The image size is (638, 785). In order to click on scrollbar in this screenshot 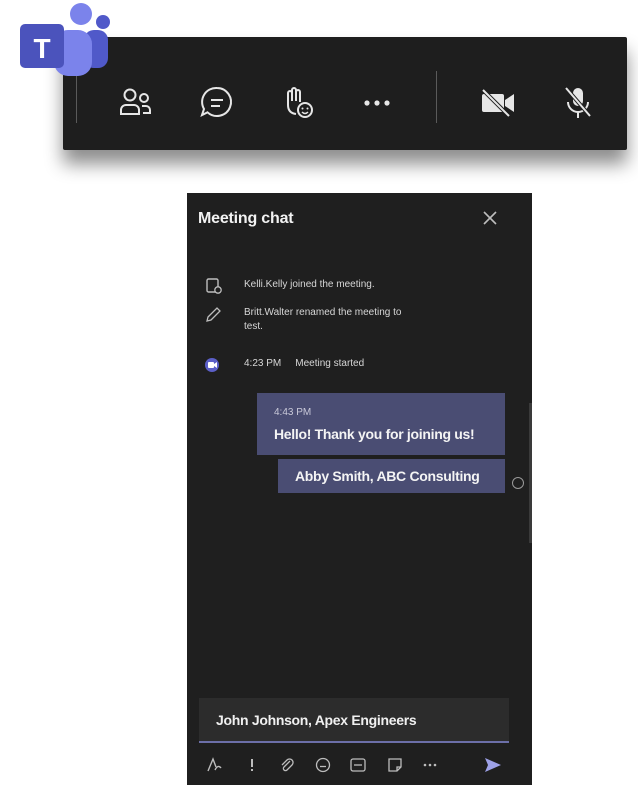, I will do `click(530, 473)`.